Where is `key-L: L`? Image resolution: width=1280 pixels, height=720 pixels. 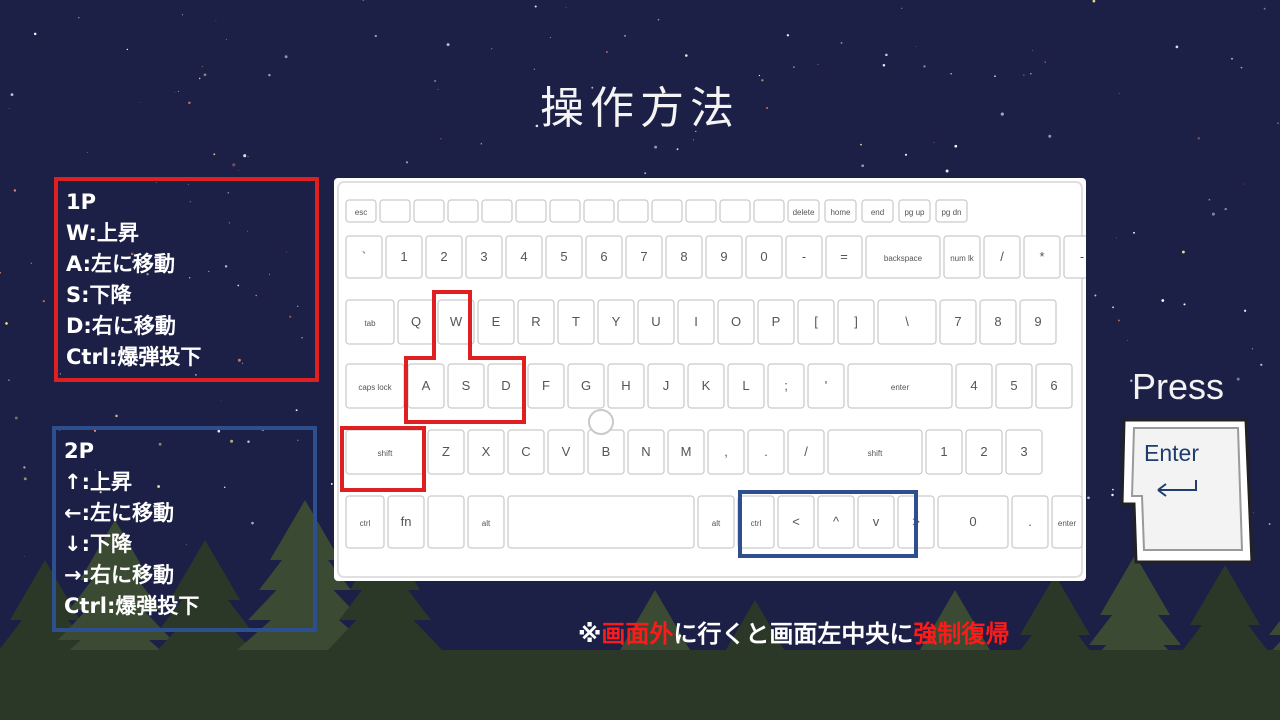 key-L: L is located at coordinates (746, 386).